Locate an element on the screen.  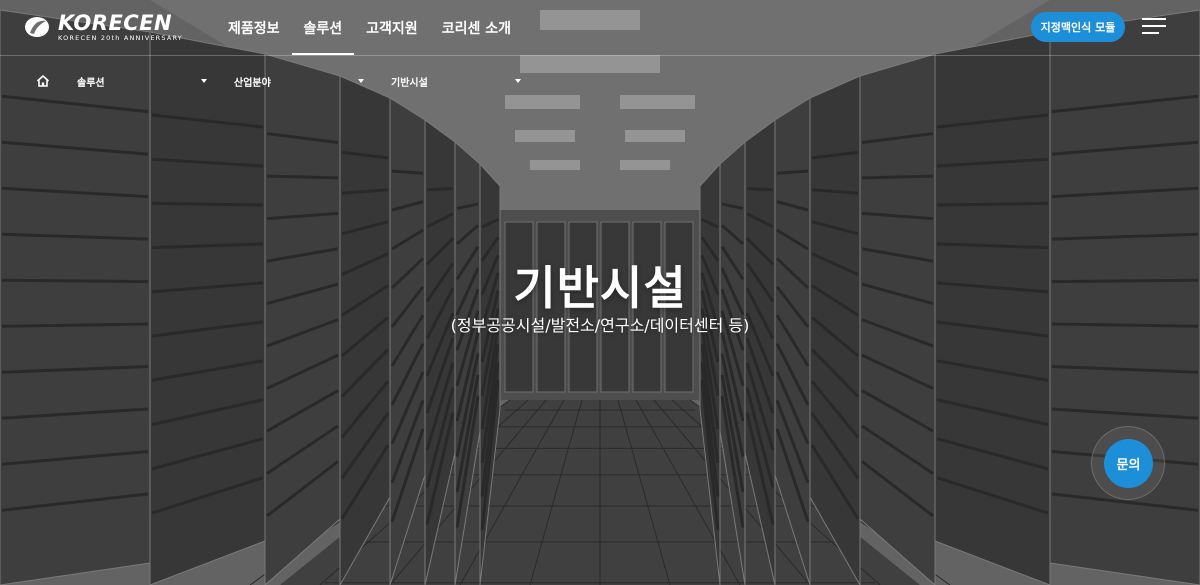
home-icon is located at coordinates (43, 80).